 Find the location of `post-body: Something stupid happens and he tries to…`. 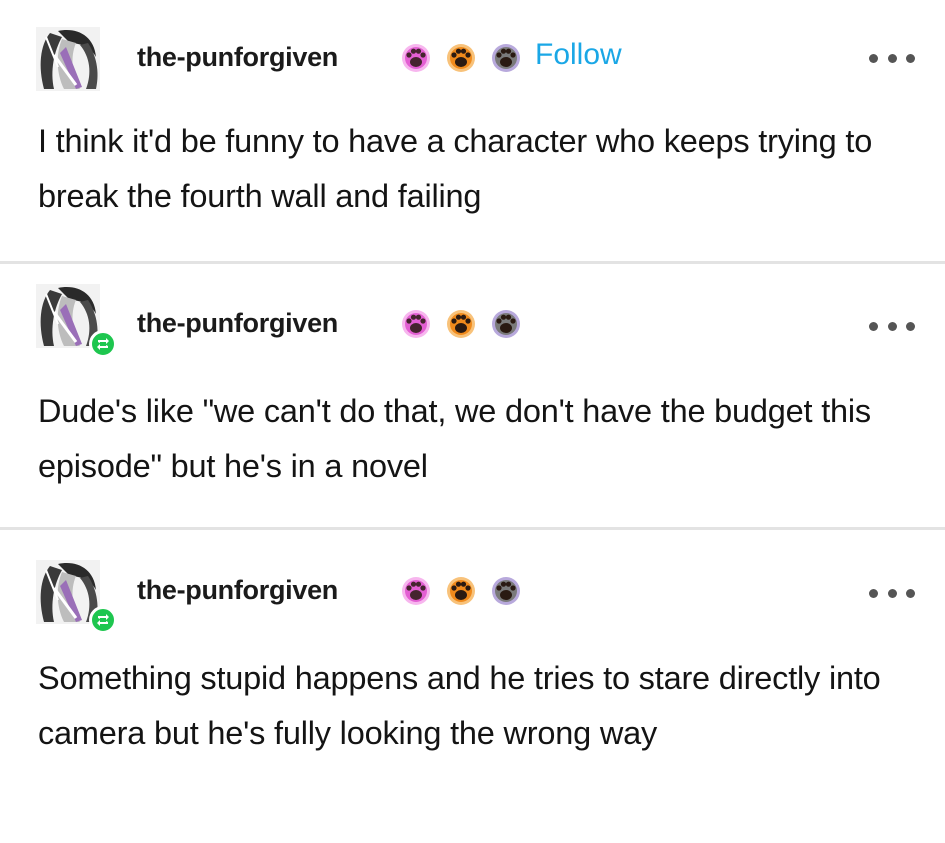

post-body: Something stupid happens and he tries to… is located at coordinates (459, 705).